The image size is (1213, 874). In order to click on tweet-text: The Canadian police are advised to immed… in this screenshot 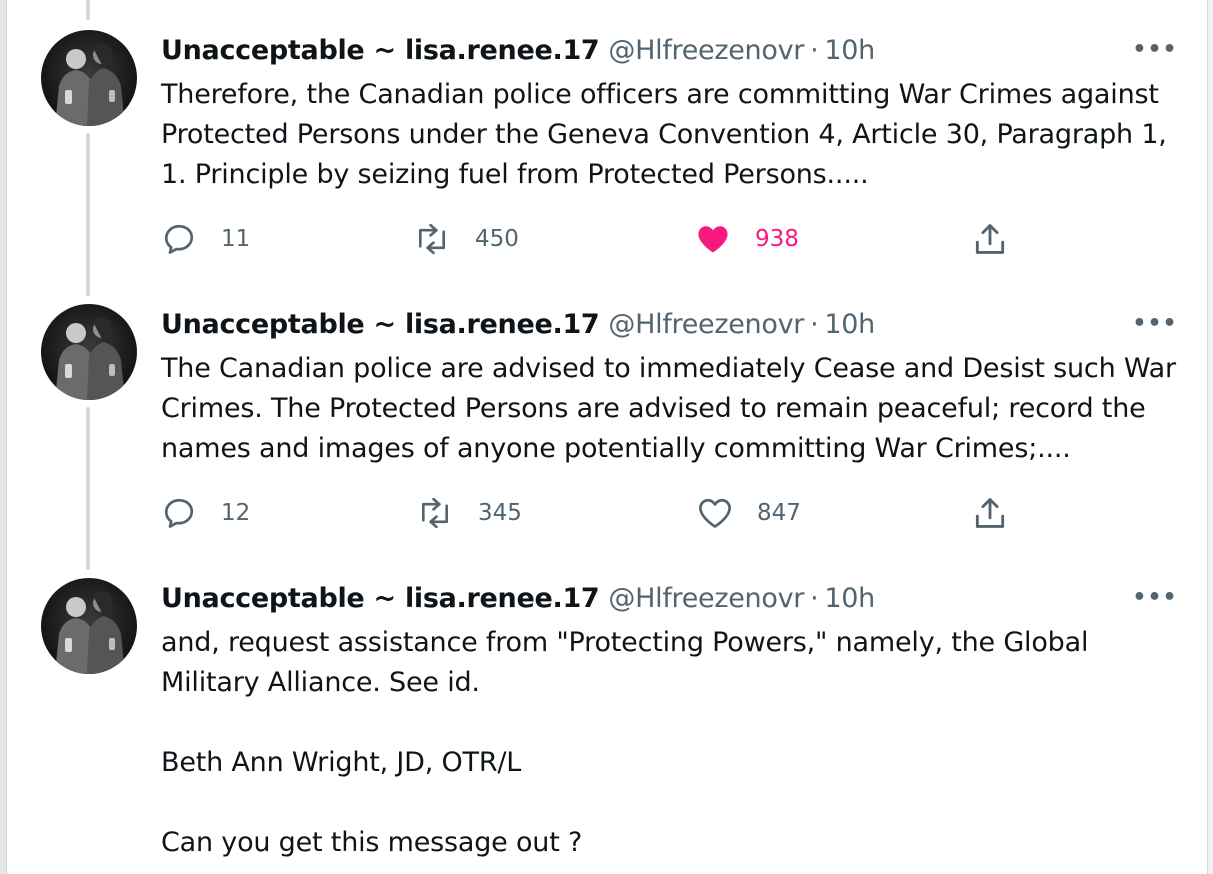, I will do `click(668, 408)`.